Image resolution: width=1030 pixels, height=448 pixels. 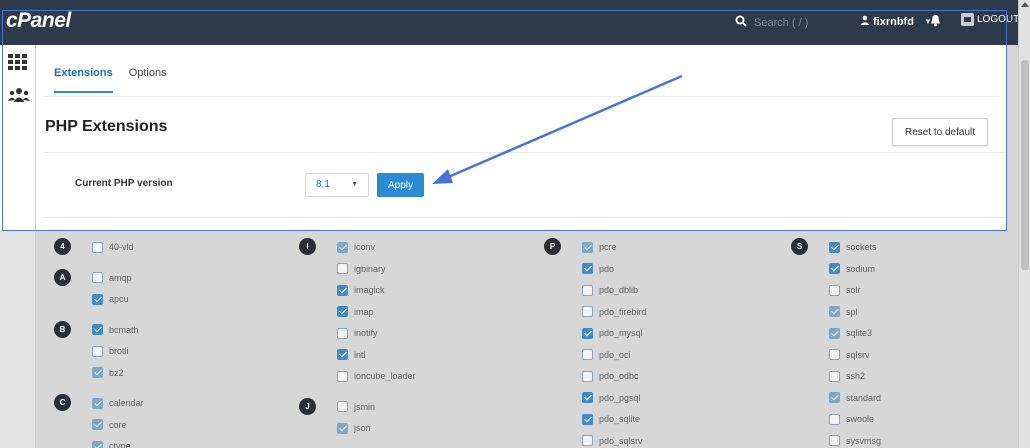 What do you see at coordinates (909, 376) in the screenshot?
I see `extension-item: ssh2` at bounding box center [909, 376].